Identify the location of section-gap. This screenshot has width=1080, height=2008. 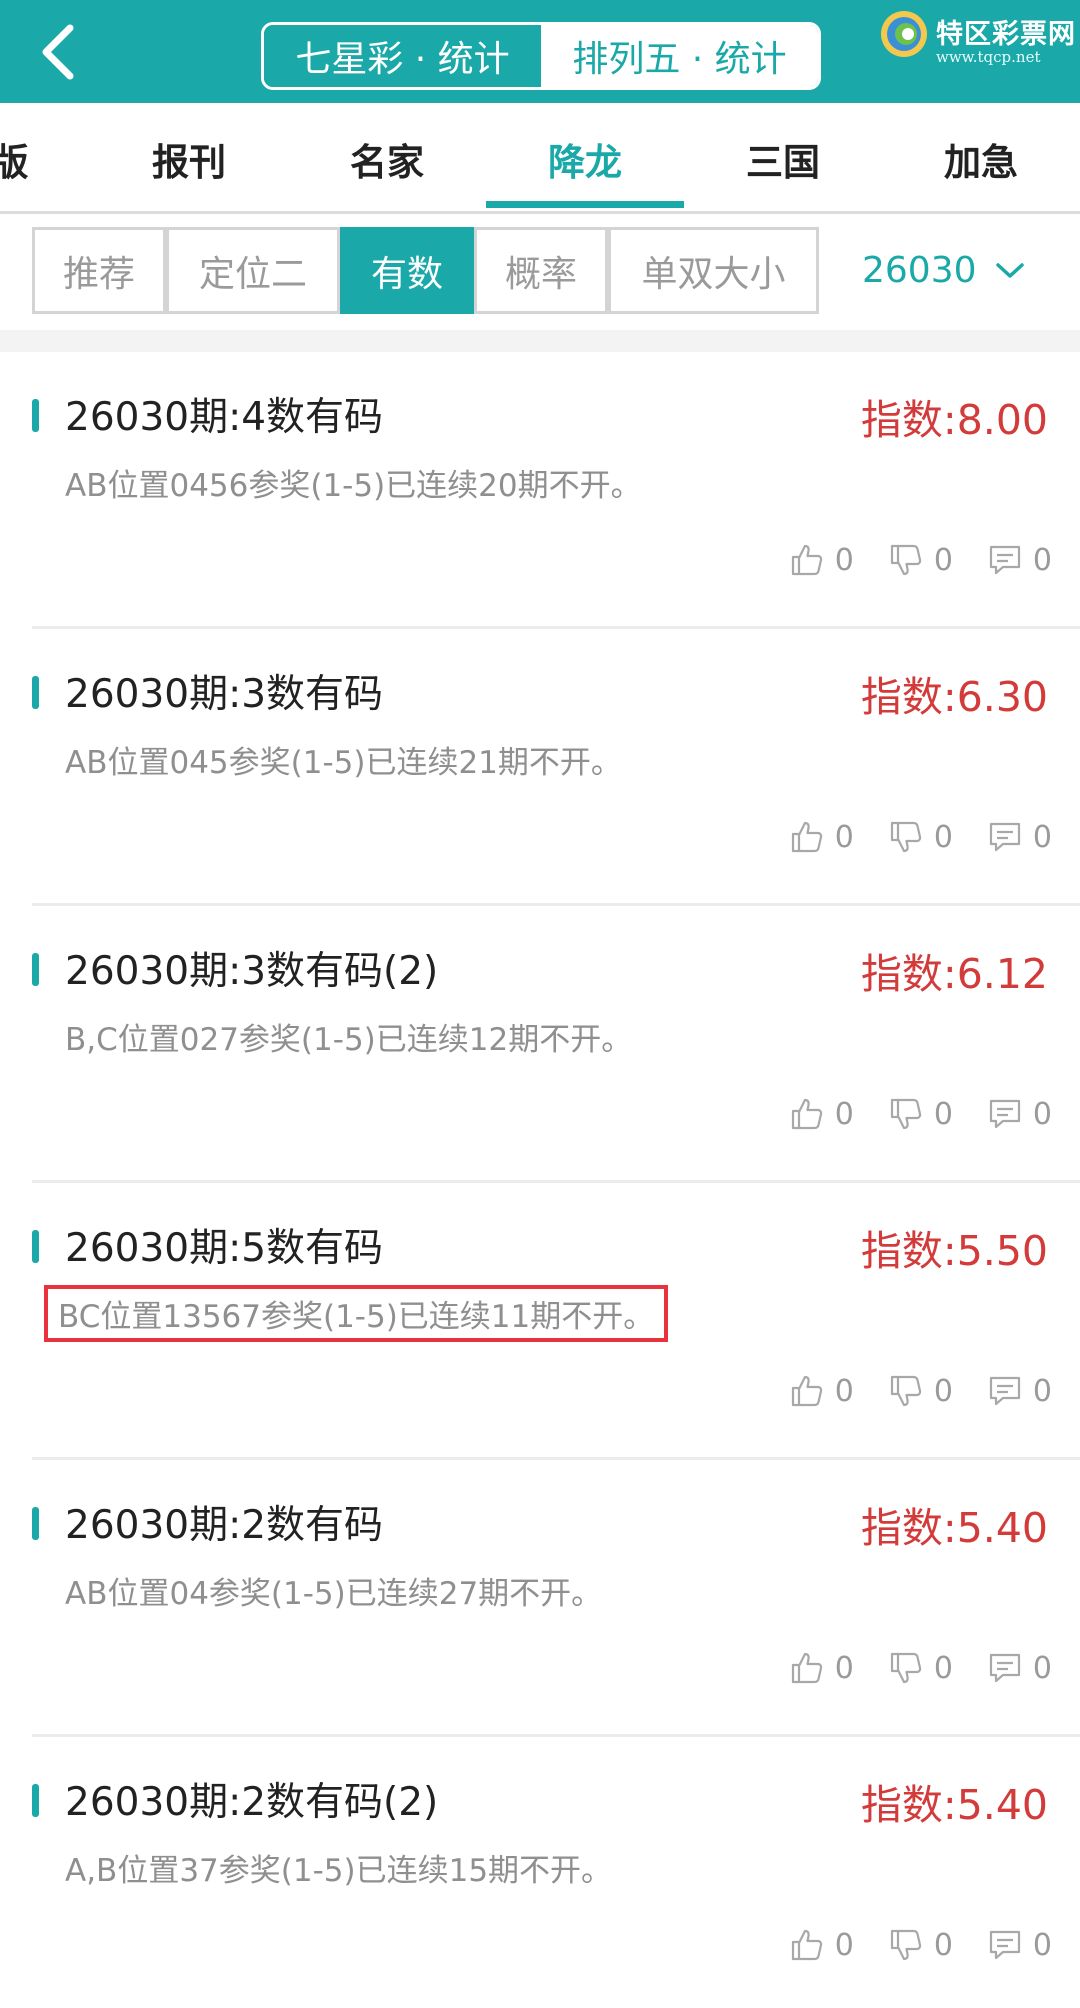
(540, 341).